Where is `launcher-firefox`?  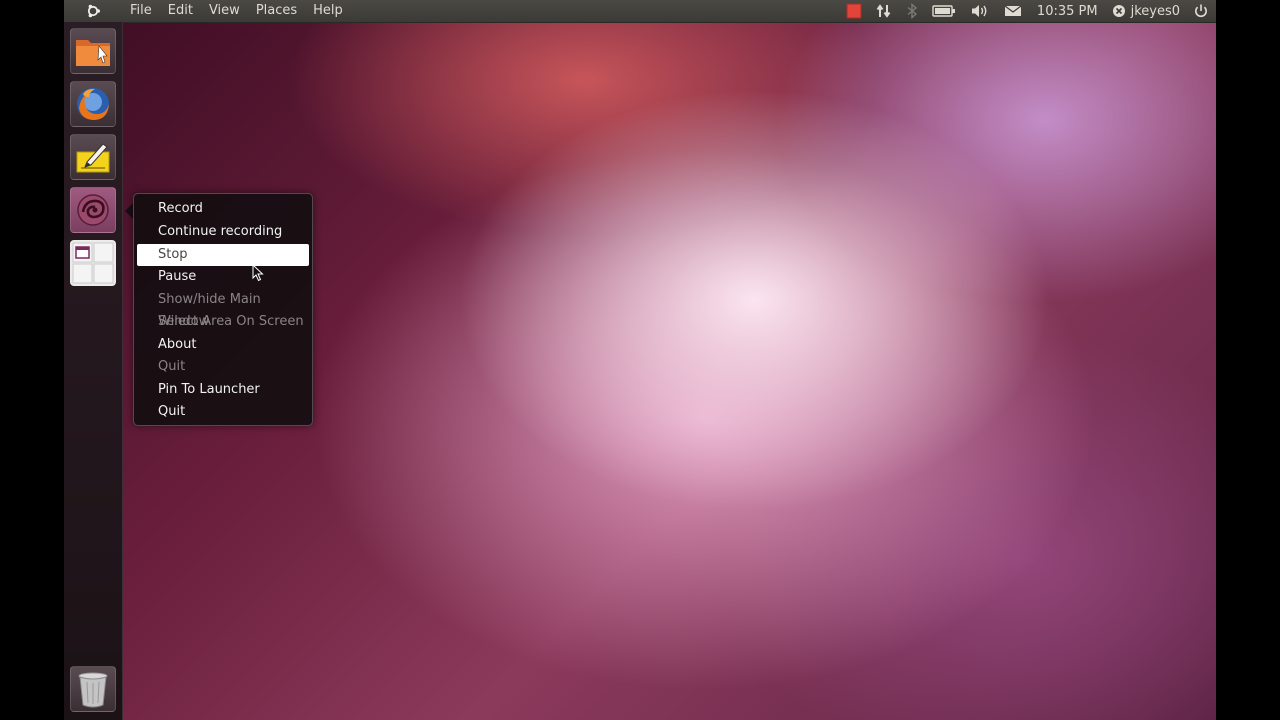 launcher-firefox is located at coordinates (93, 104).